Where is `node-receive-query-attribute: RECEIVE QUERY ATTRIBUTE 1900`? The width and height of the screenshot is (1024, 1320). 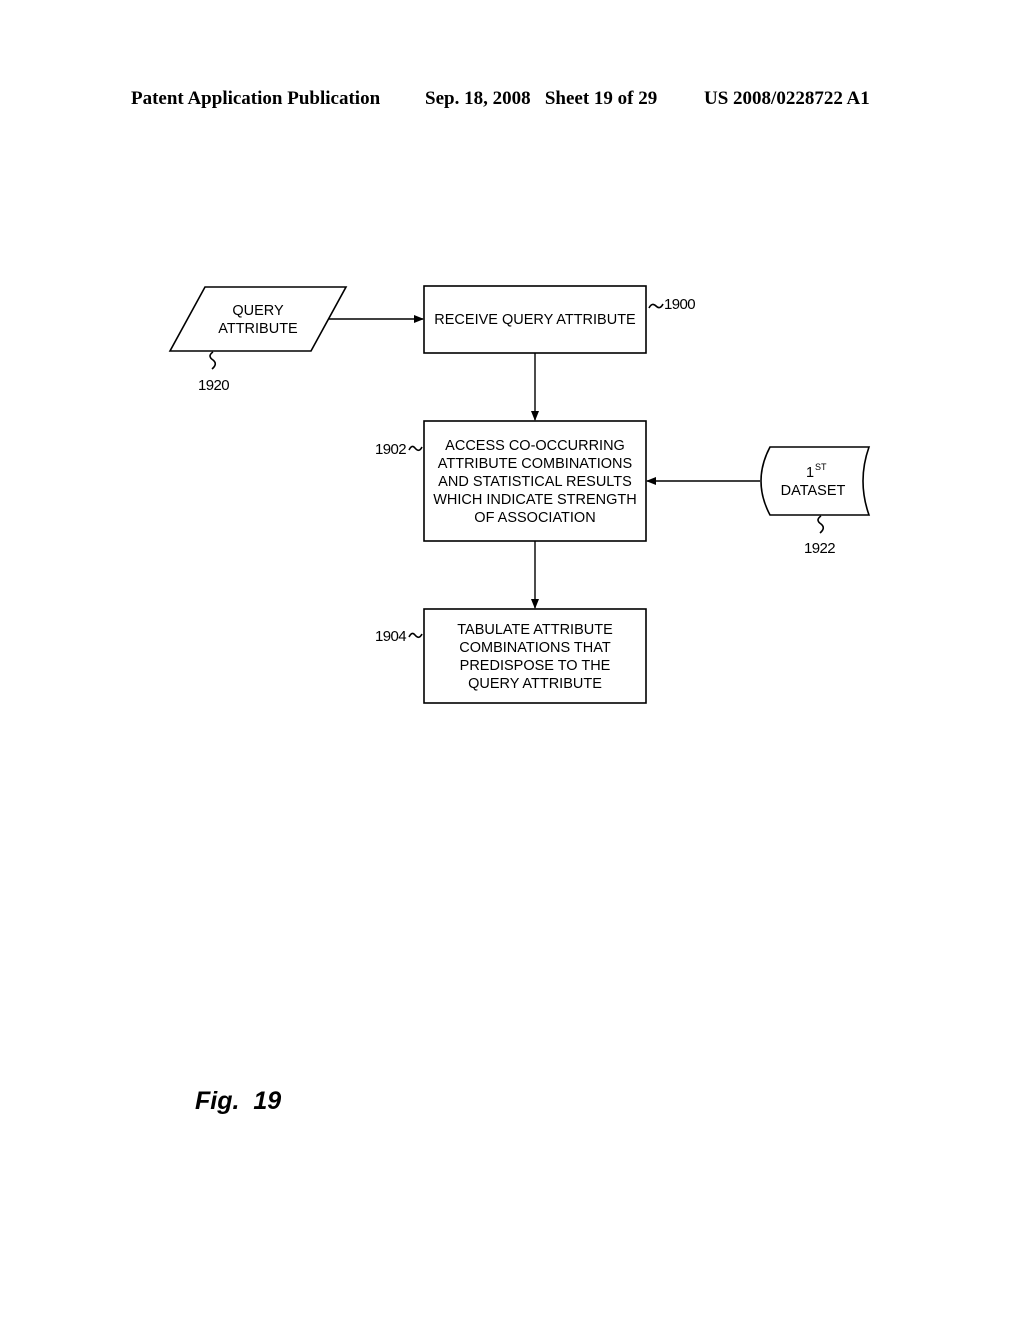 node-receive-query-attribute: RECEIVE QUERY ATTRIBUTE 1900 is located at coordinates (559, 319).